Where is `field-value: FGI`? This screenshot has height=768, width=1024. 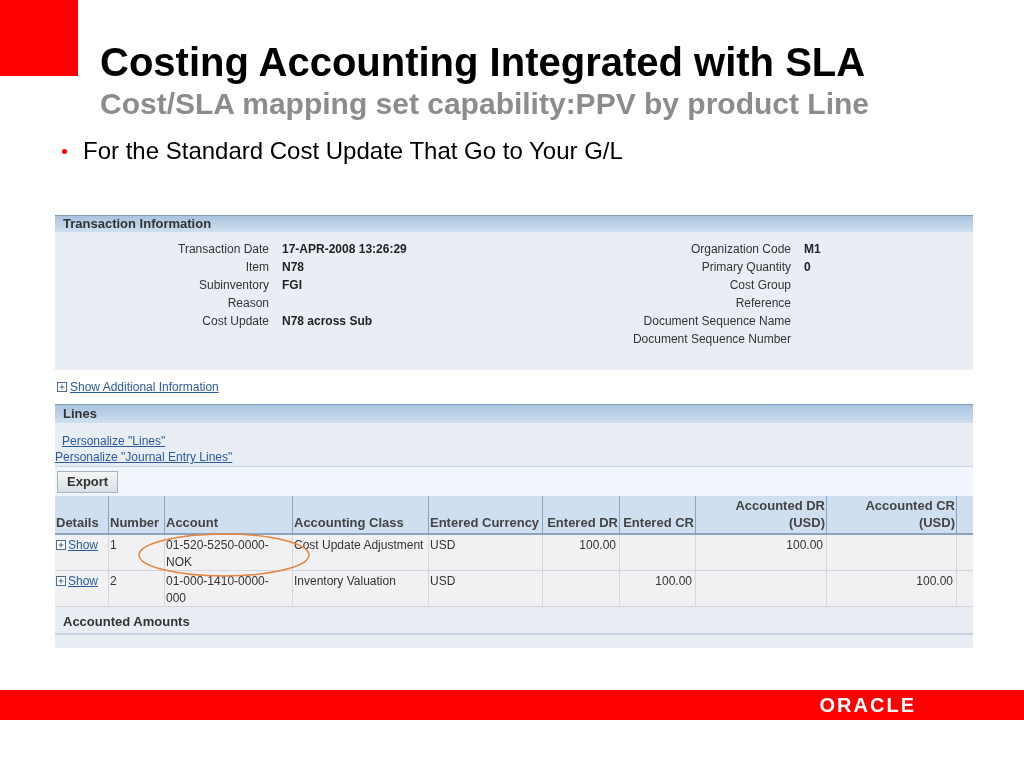
field-value: FGI is located at coordinates (292, 285).